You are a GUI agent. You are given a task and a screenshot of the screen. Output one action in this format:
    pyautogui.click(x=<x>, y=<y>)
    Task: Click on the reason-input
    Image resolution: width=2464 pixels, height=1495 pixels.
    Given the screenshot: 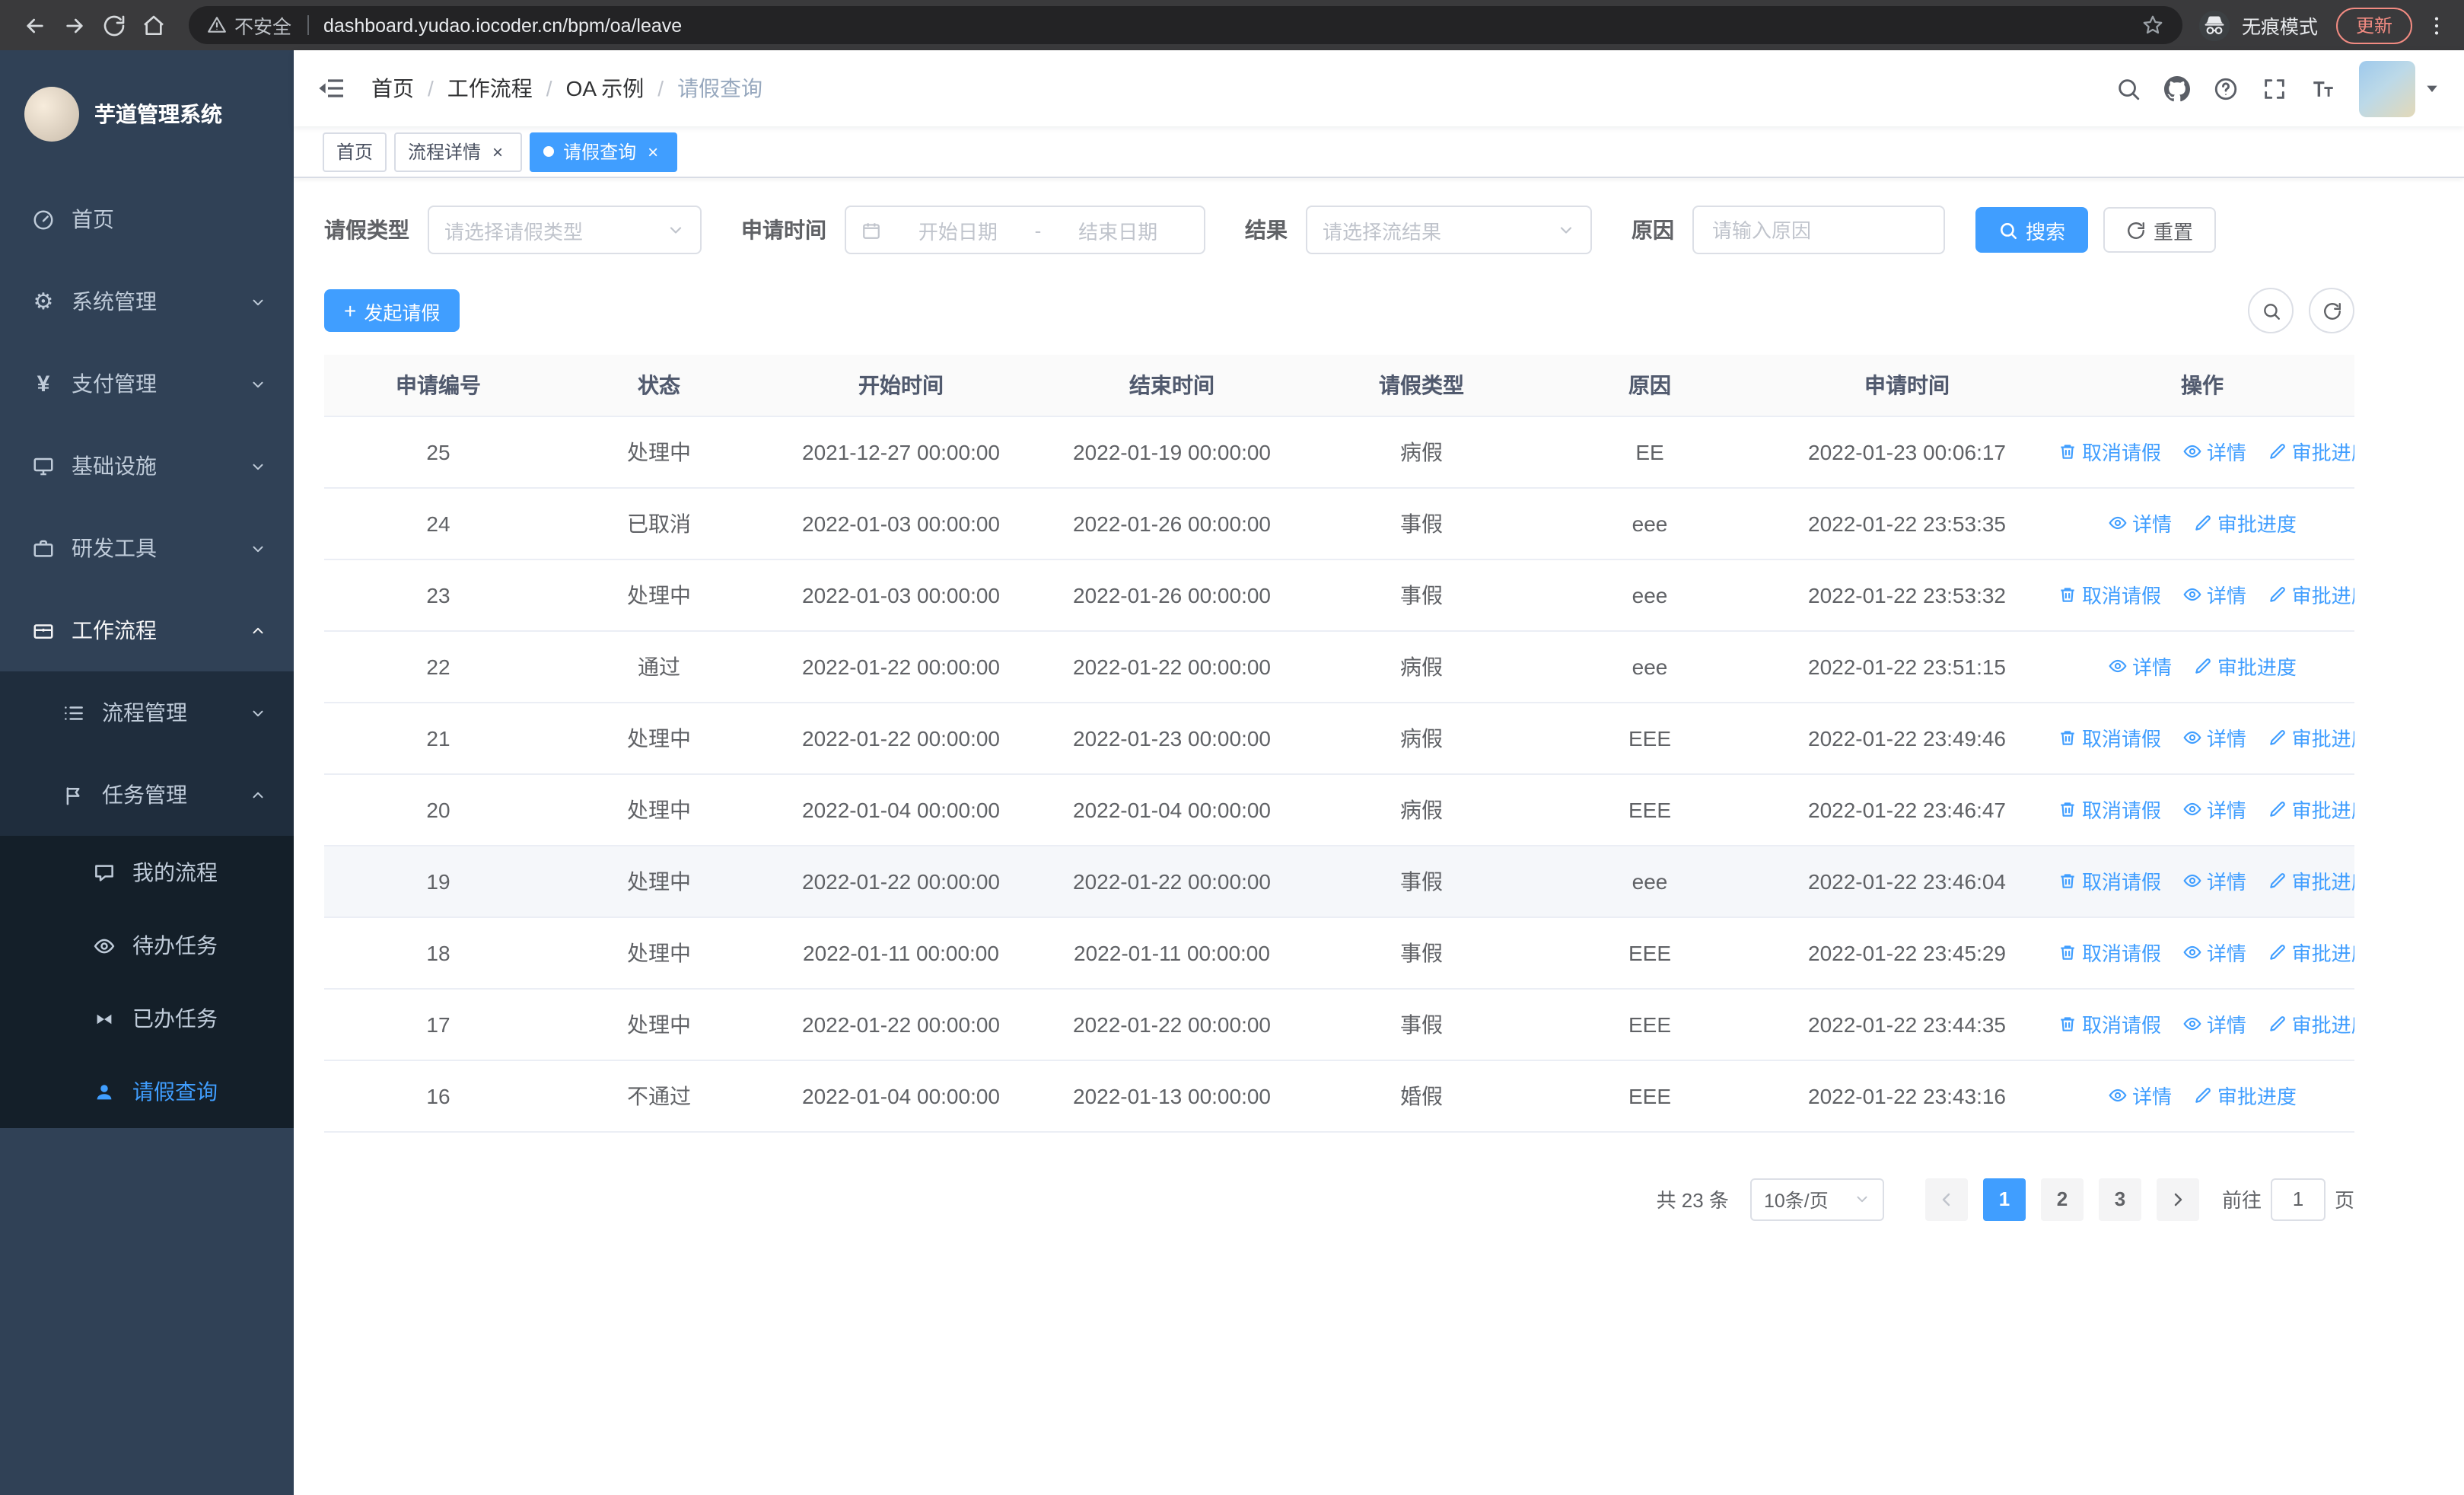 What is the action you would take?
    pyautogui.click(x=1818, y=230)
    